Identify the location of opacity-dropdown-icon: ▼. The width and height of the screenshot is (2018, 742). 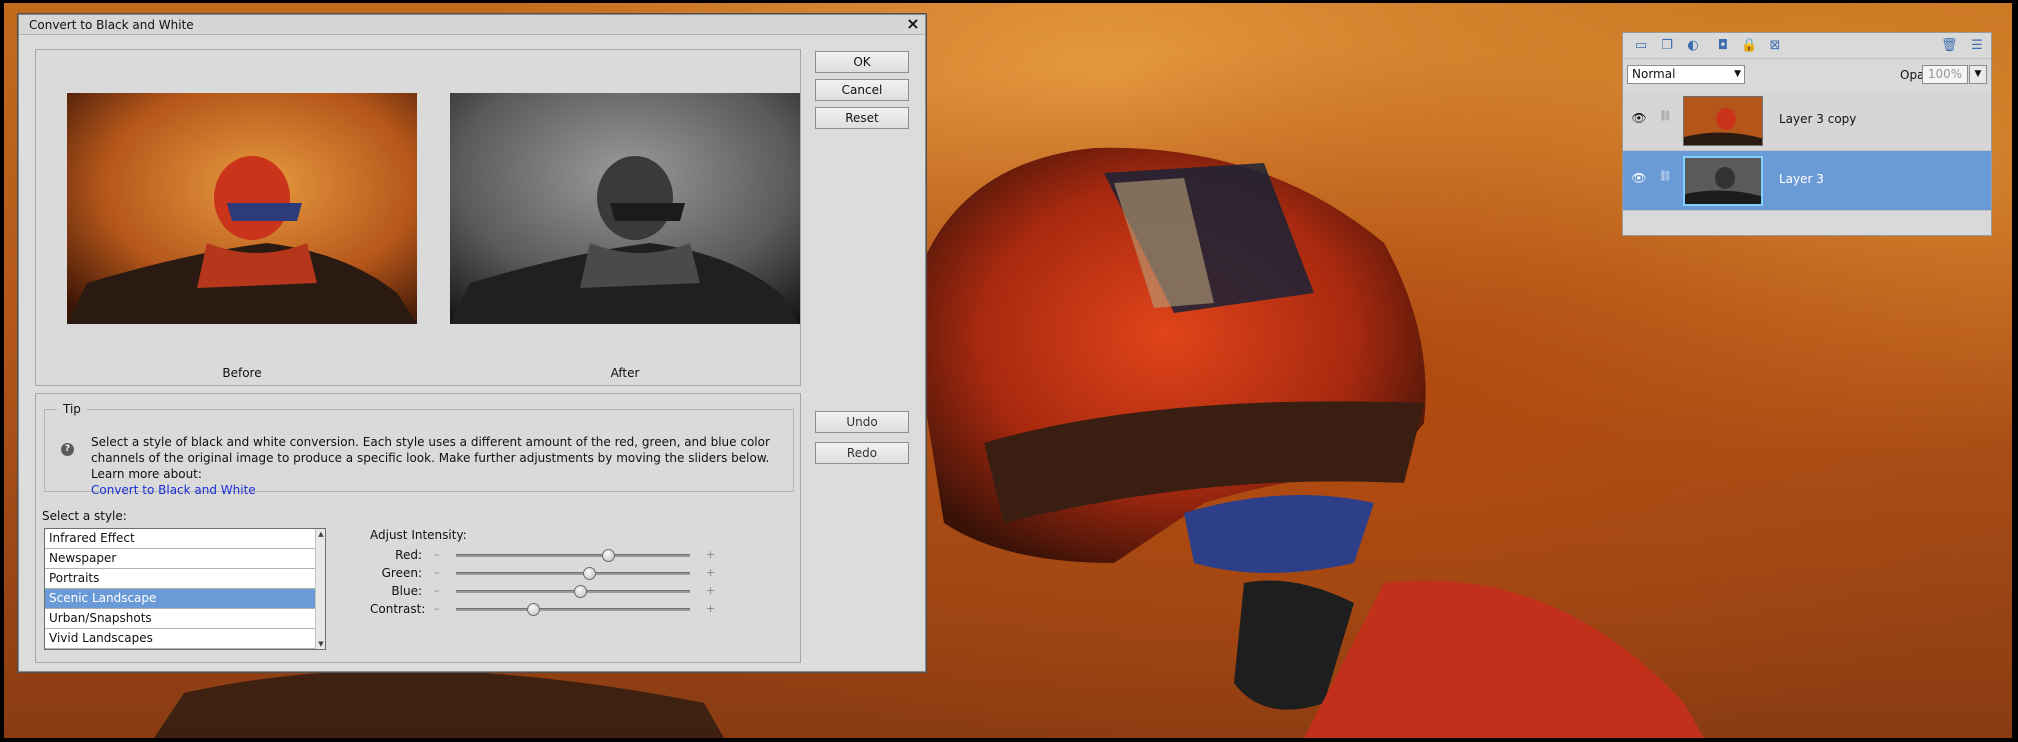
(1978, 74).